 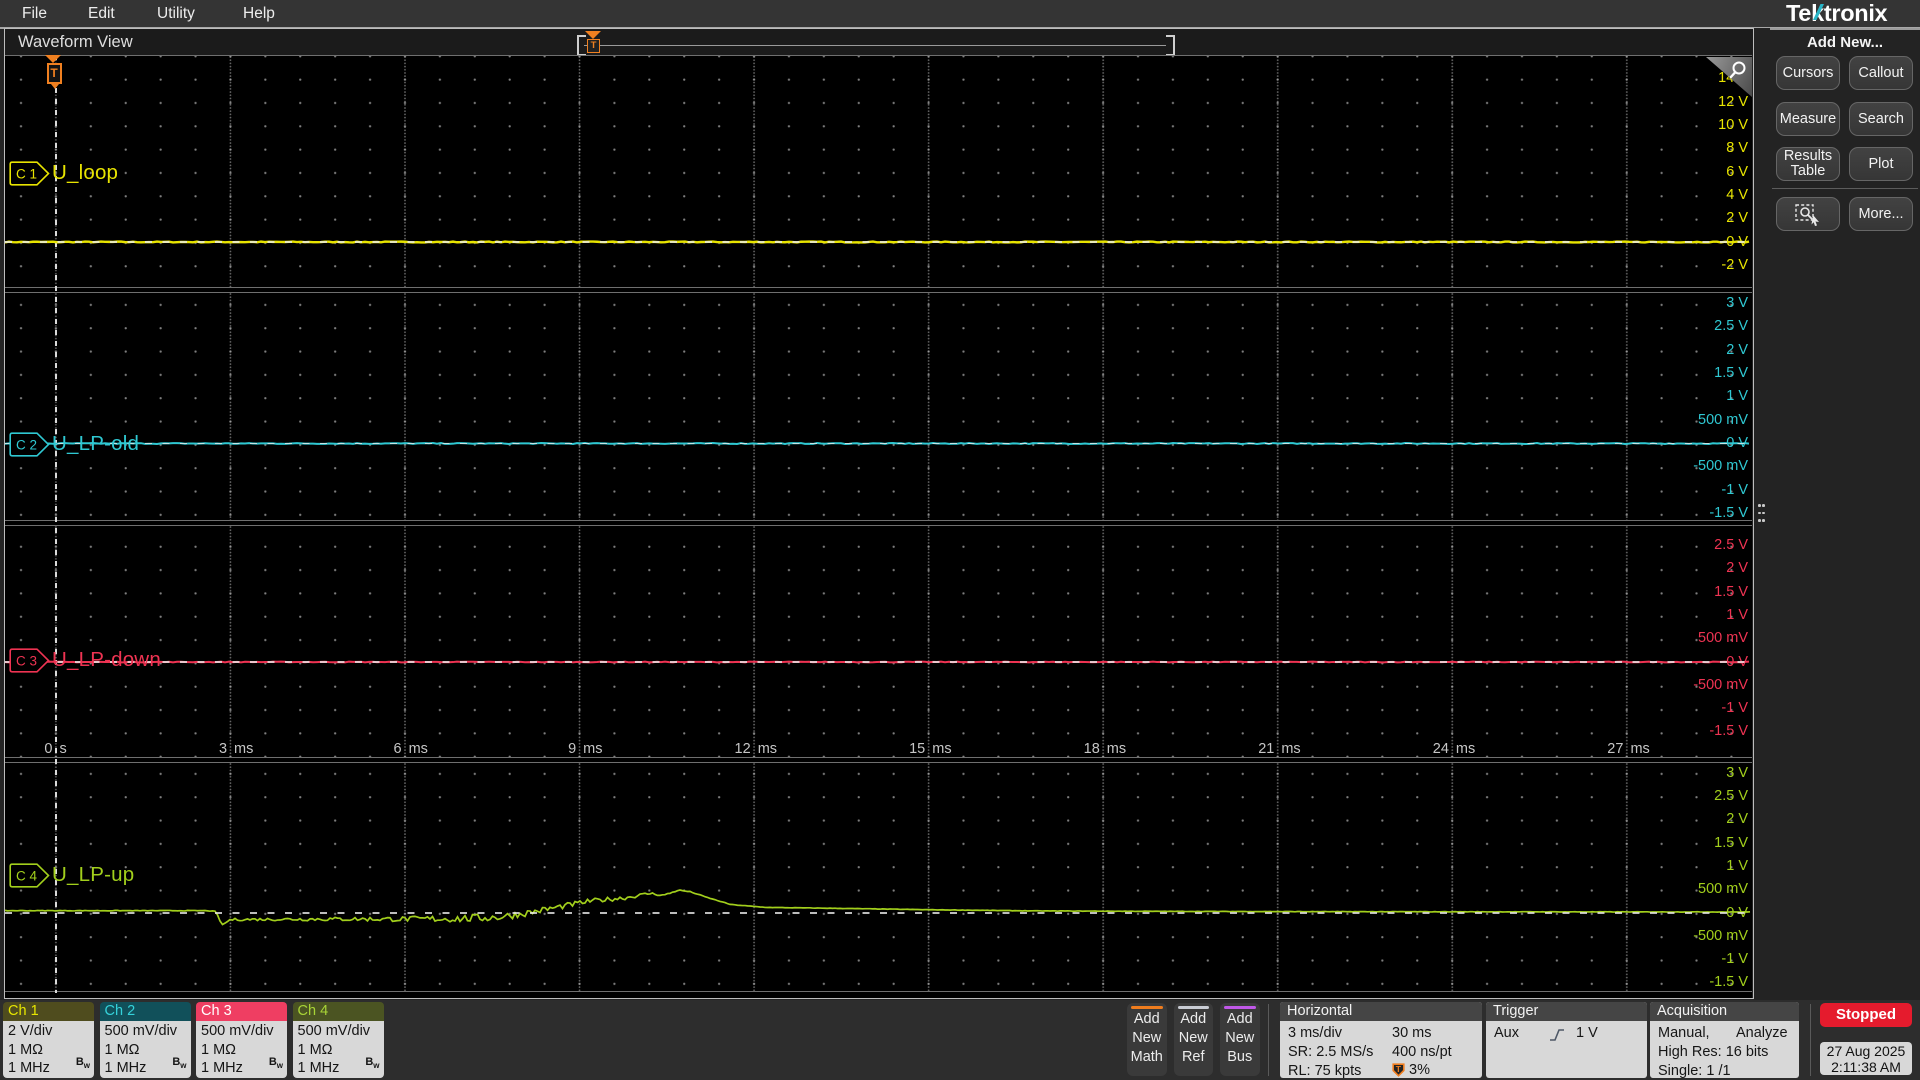 I want to click on trigger-top-arrow, so click(x=53, y=59).